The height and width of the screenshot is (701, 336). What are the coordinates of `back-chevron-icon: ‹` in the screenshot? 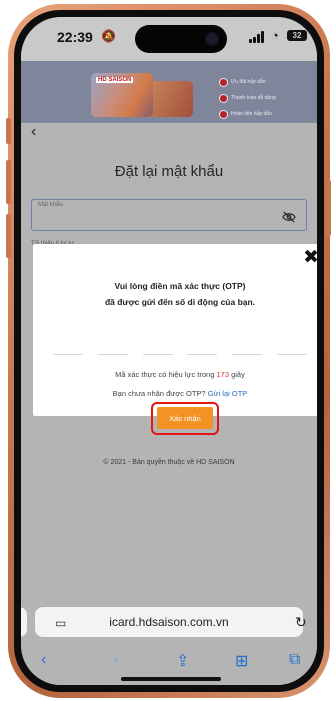 It's located at (33, 132).